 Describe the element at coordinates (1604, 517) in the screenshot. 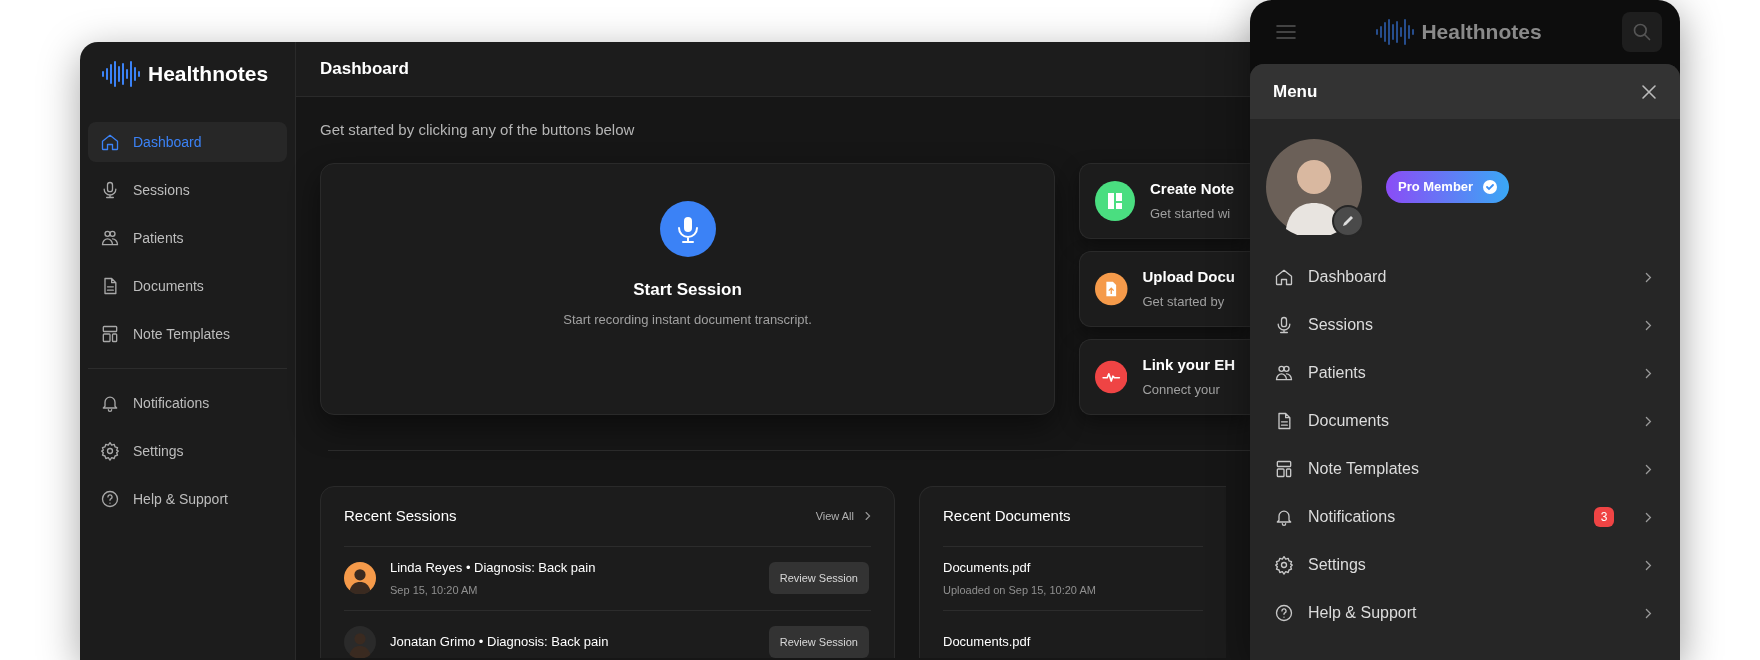

I see `notification-count-badge: 3` at that location.